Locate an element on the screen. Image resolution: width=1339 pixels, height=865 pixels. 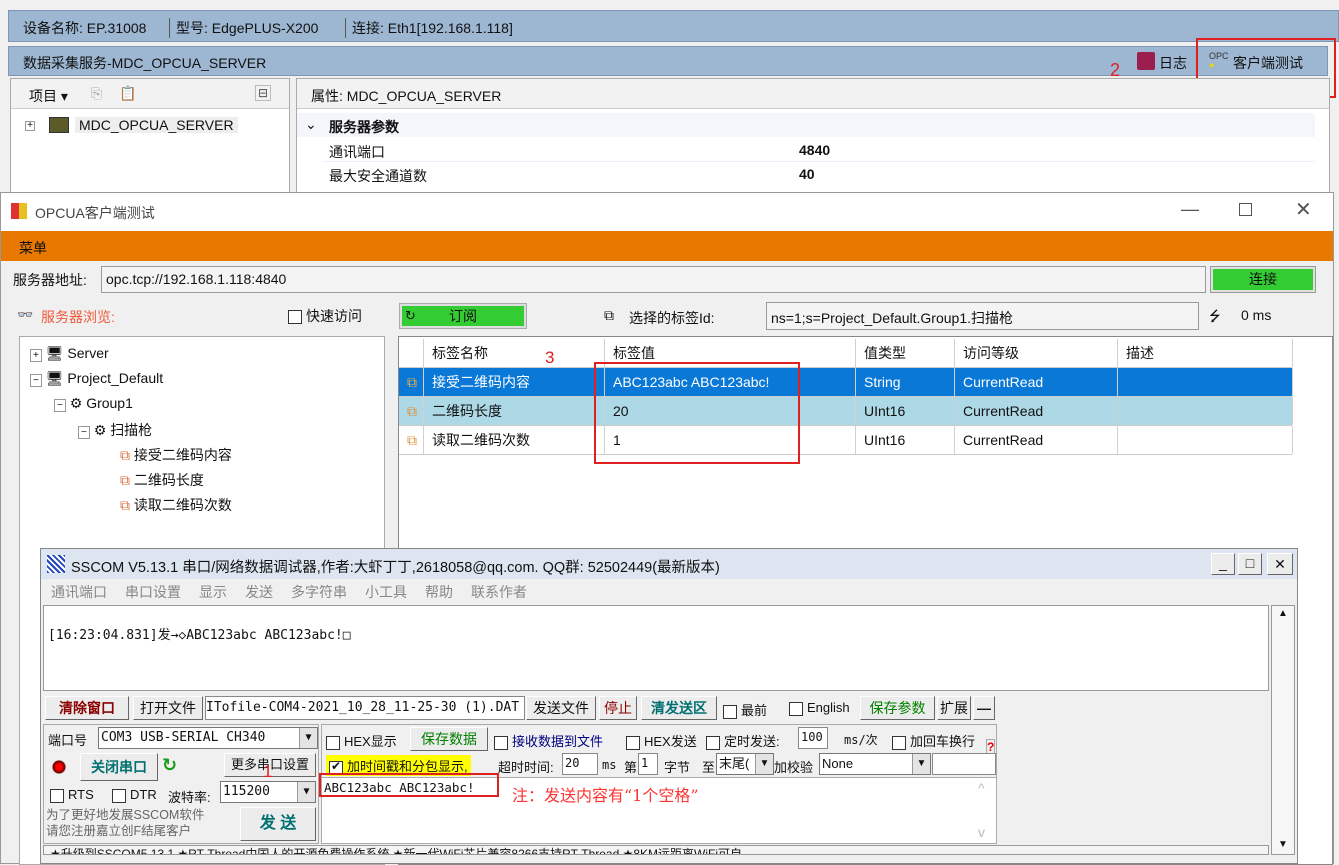
scroll-down-icon: v is located at coordinates (981, 832).